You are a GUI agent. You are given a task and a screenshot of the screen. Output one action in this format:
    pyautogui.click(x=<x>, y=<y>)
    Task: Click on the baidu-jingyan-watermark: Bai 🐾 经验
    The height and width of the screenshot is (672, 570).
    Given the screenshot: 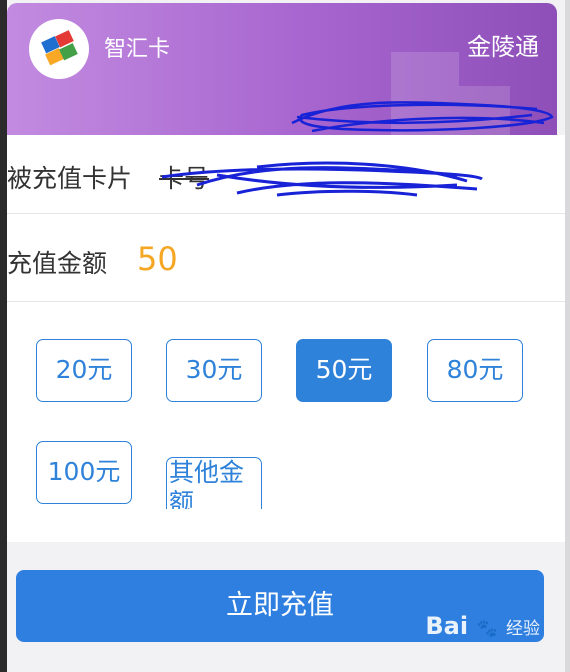 What is the action you would take?
    pyautogui.click(x=482, y=626)
    